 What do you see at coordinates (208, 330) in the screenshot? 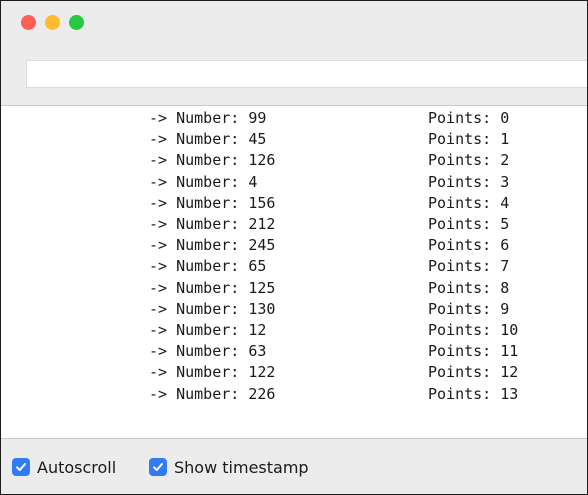
I see `number-text: -> Number: 12` at bounding box center [208, 330].